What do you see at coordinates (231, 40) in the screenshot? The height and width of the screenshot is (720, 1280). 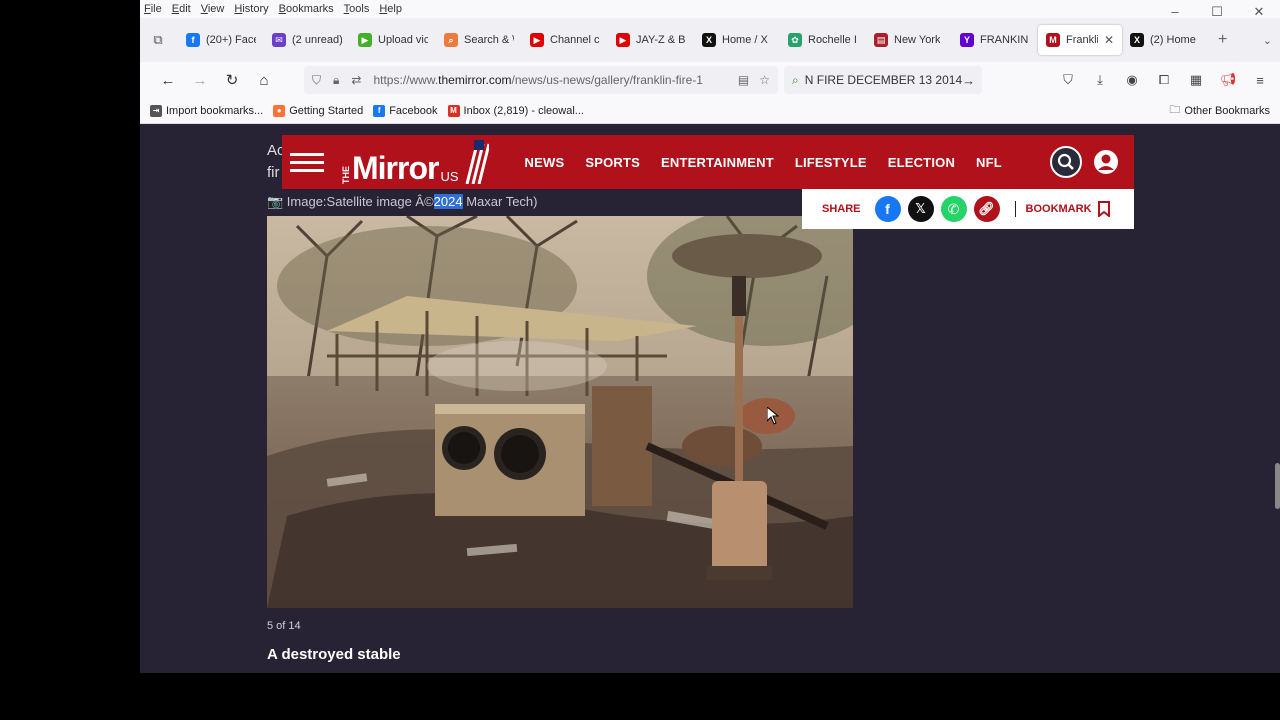 I see `tab-label: (20+) Face` at bounding box center [231, 40].